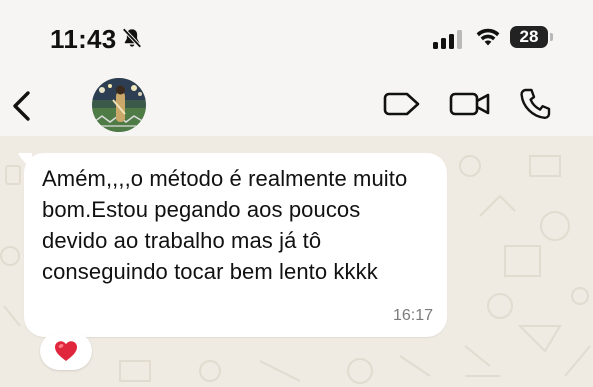  I want to click on message-reaction, so click(66, 351).